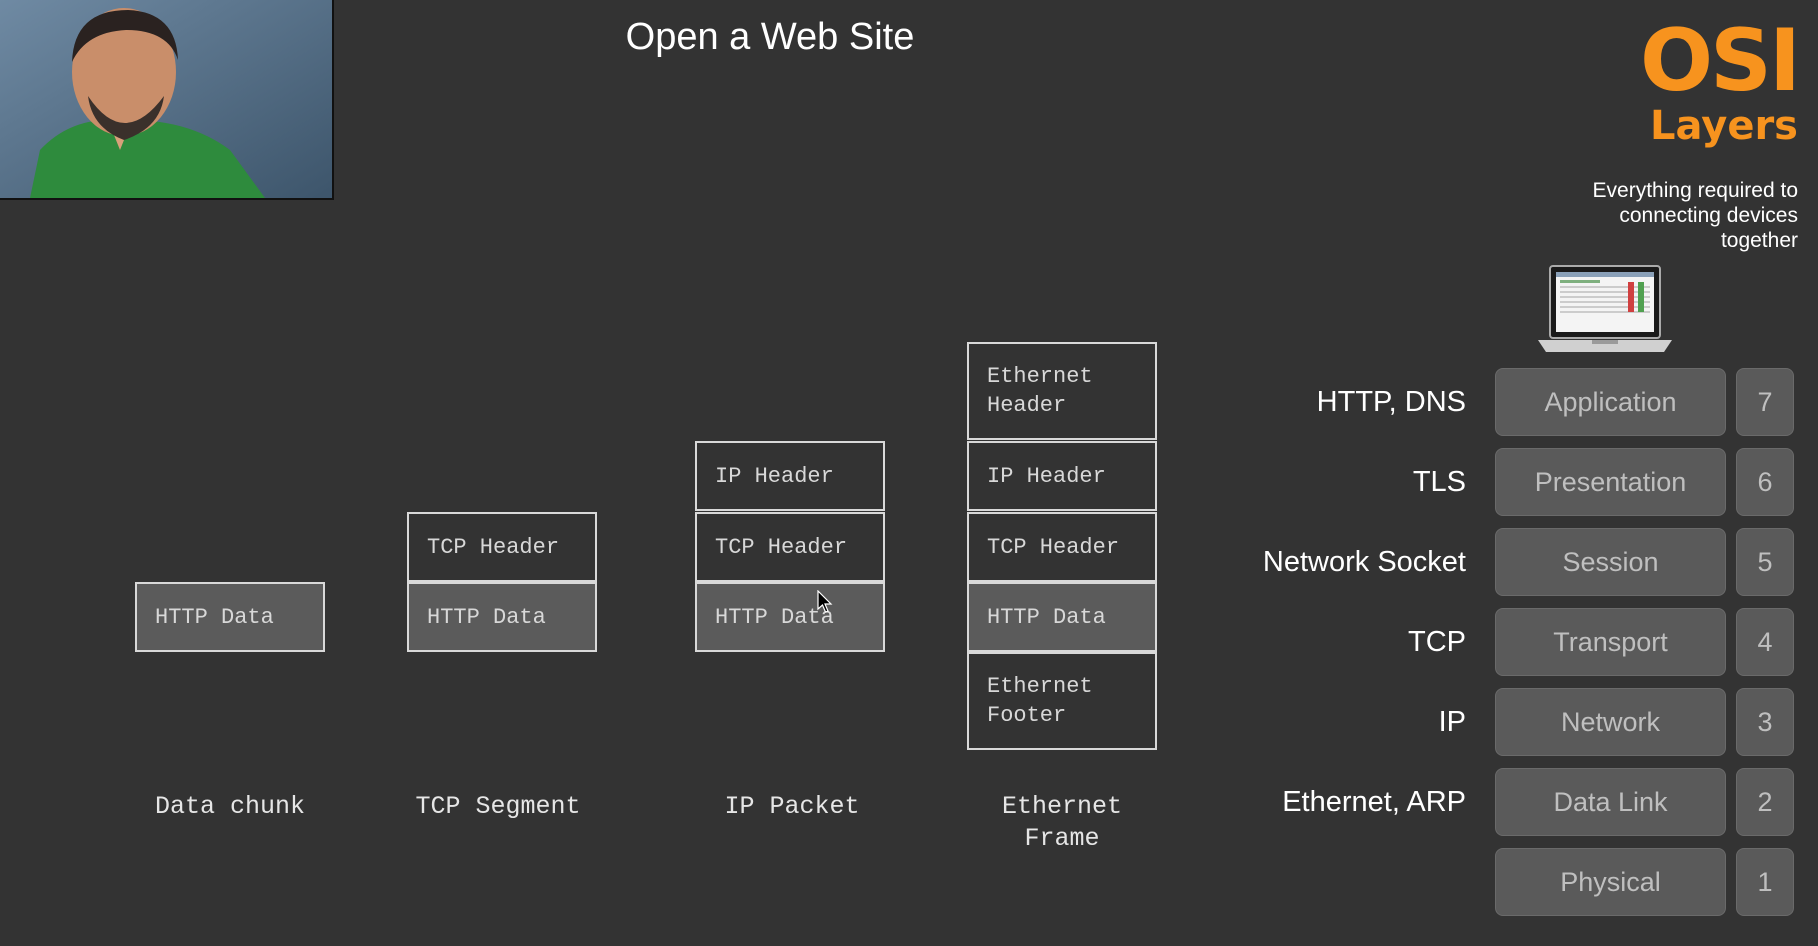 The image size is (1818, 946). I want to click on layer-data-link: Data Link, so click(1610, 802).